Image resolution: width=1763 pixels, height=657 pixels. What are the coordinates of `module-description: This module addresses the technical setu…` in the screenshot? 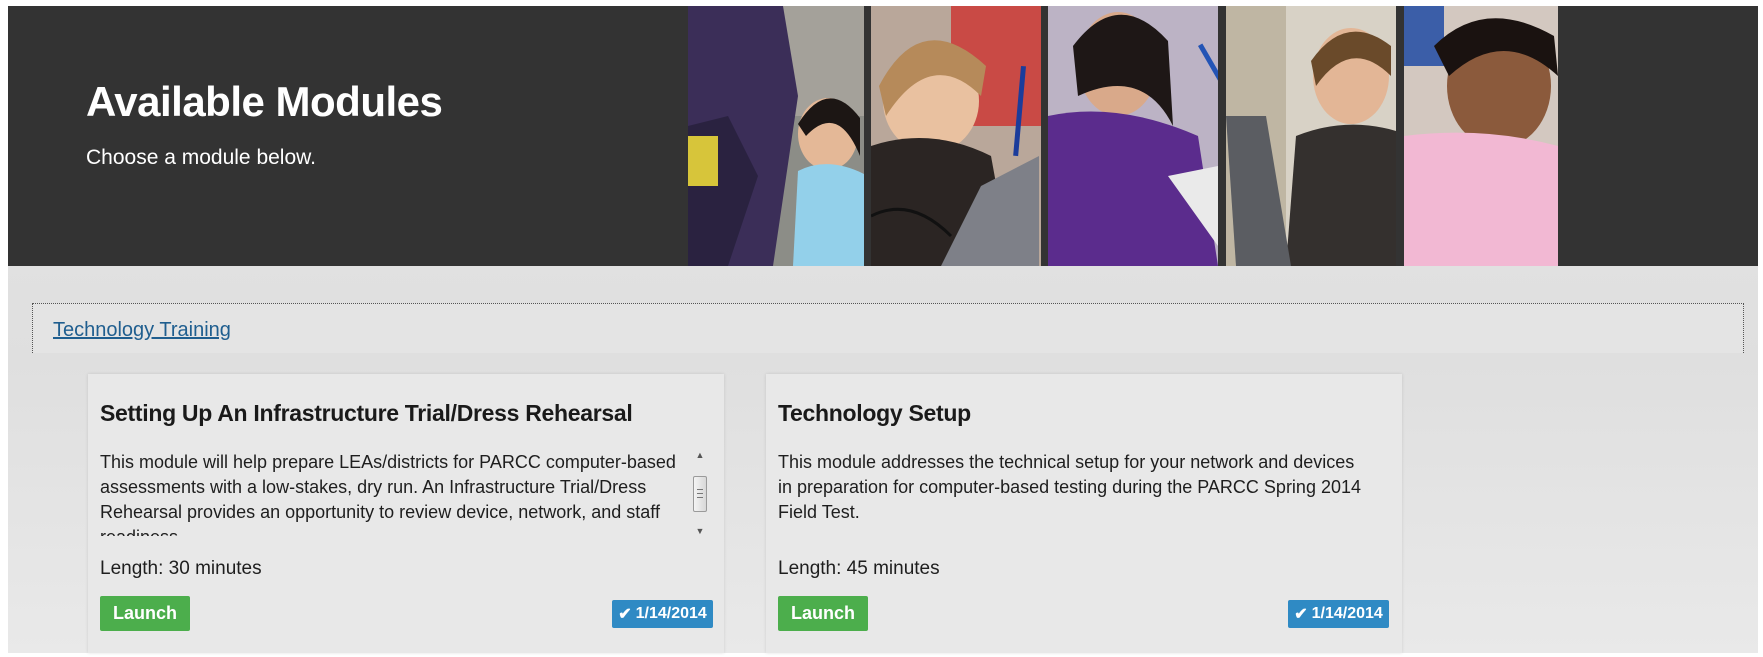 It's located at (1069, 487).